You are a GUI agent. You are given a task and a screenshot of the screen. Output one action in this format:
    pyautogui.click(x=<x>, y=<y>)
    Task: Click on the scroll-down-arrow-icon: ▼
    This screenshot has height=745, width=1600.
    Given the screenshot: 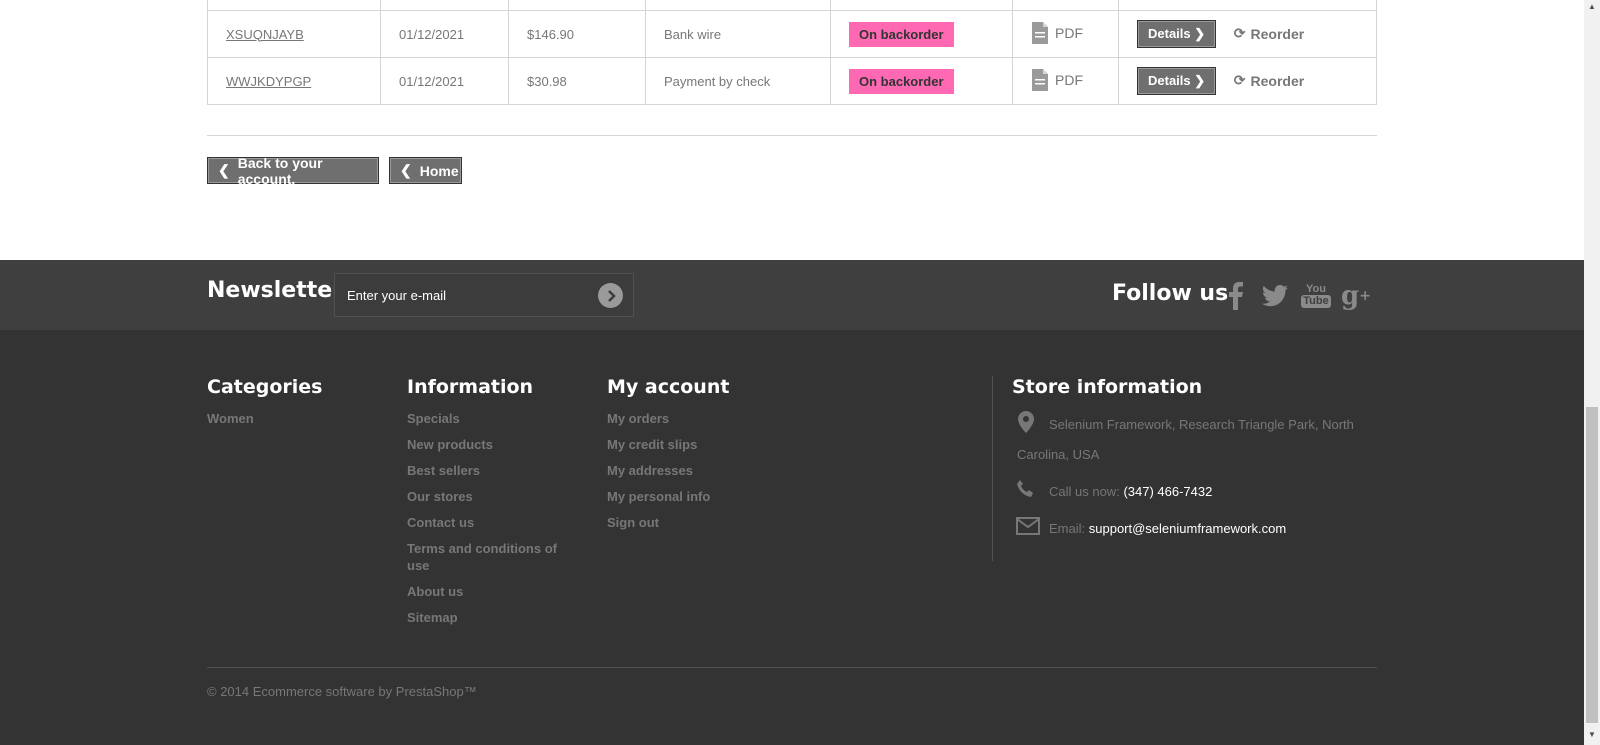 What is the action you would take?
    pyautogui.click(x=1592, y=734)
    